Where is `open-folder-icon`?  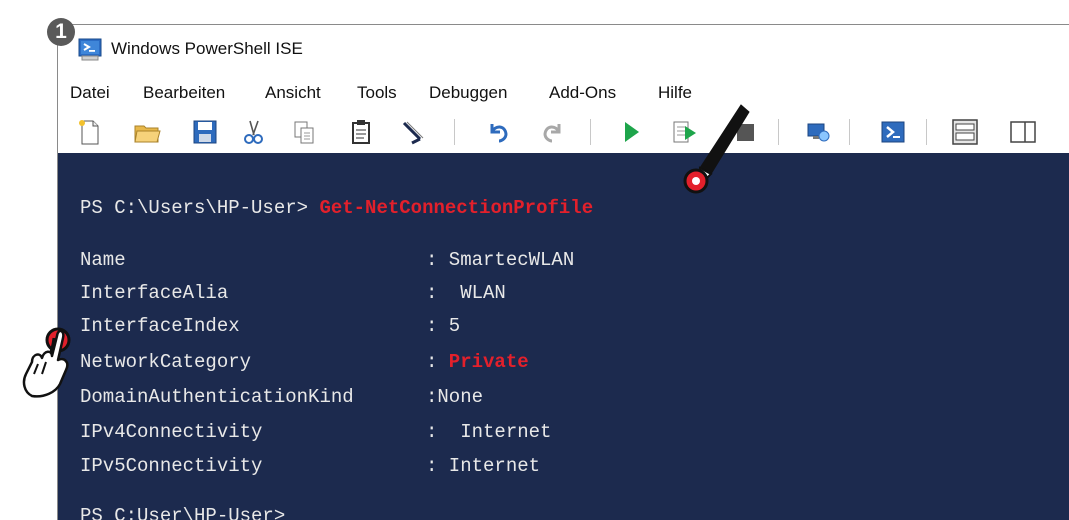
open-folder-icon is located at coordinates (147, 132).